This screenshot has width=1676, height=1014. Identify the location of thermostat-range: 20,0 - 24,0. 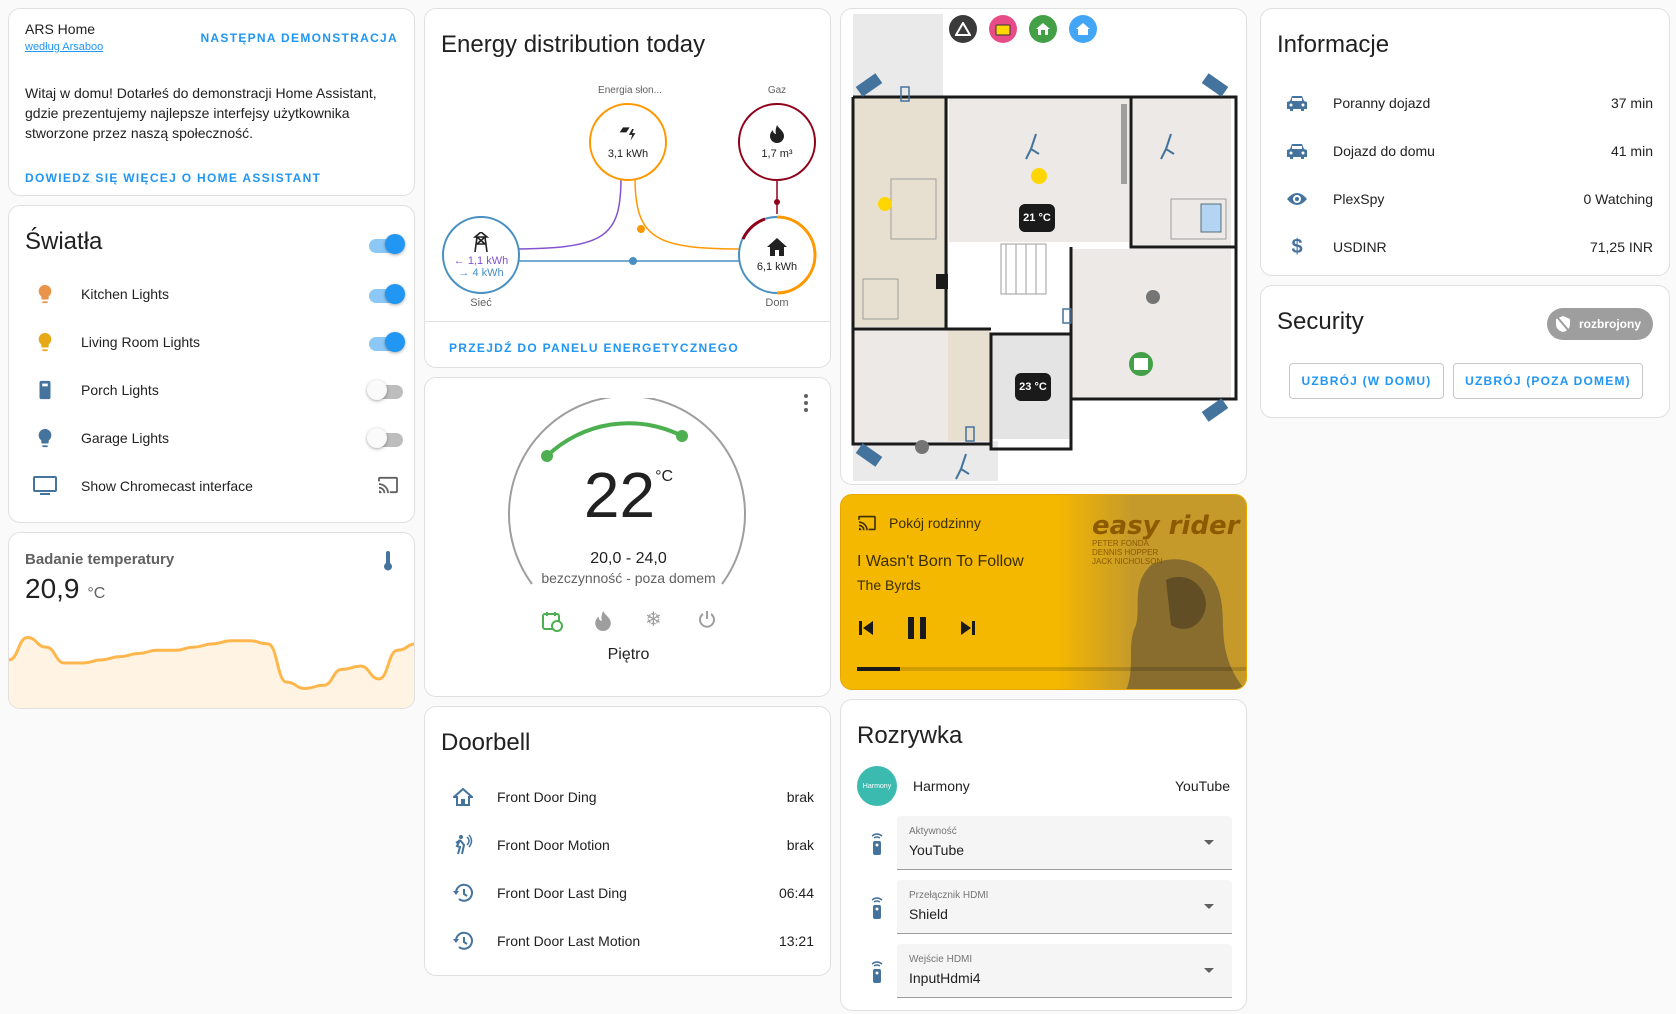
(628, 558).